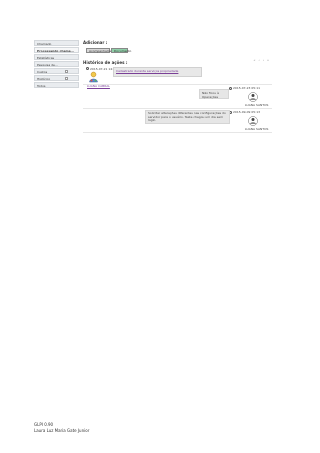 The height and width of the screenshot is (453, 320). I want to click on add-followup-button: Acompanhamento, so click(101, 50).